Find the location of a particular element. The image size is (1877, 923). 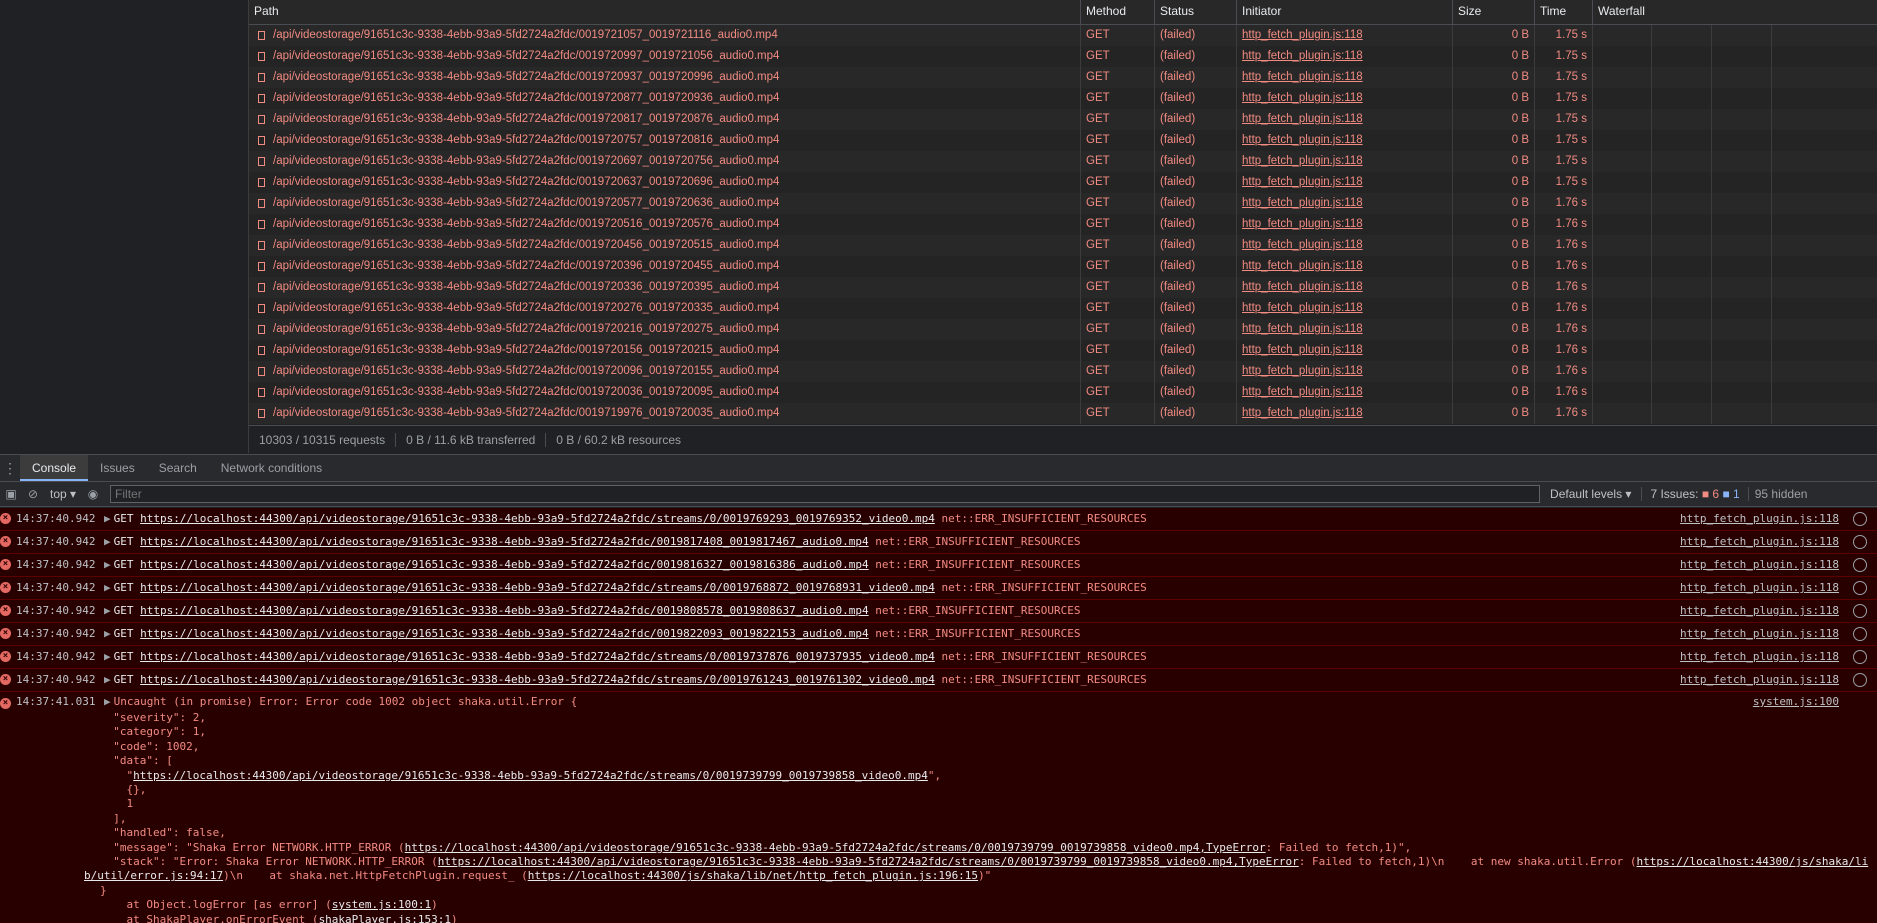

context-selector: top ▾ is located at coordinates (63, 494).